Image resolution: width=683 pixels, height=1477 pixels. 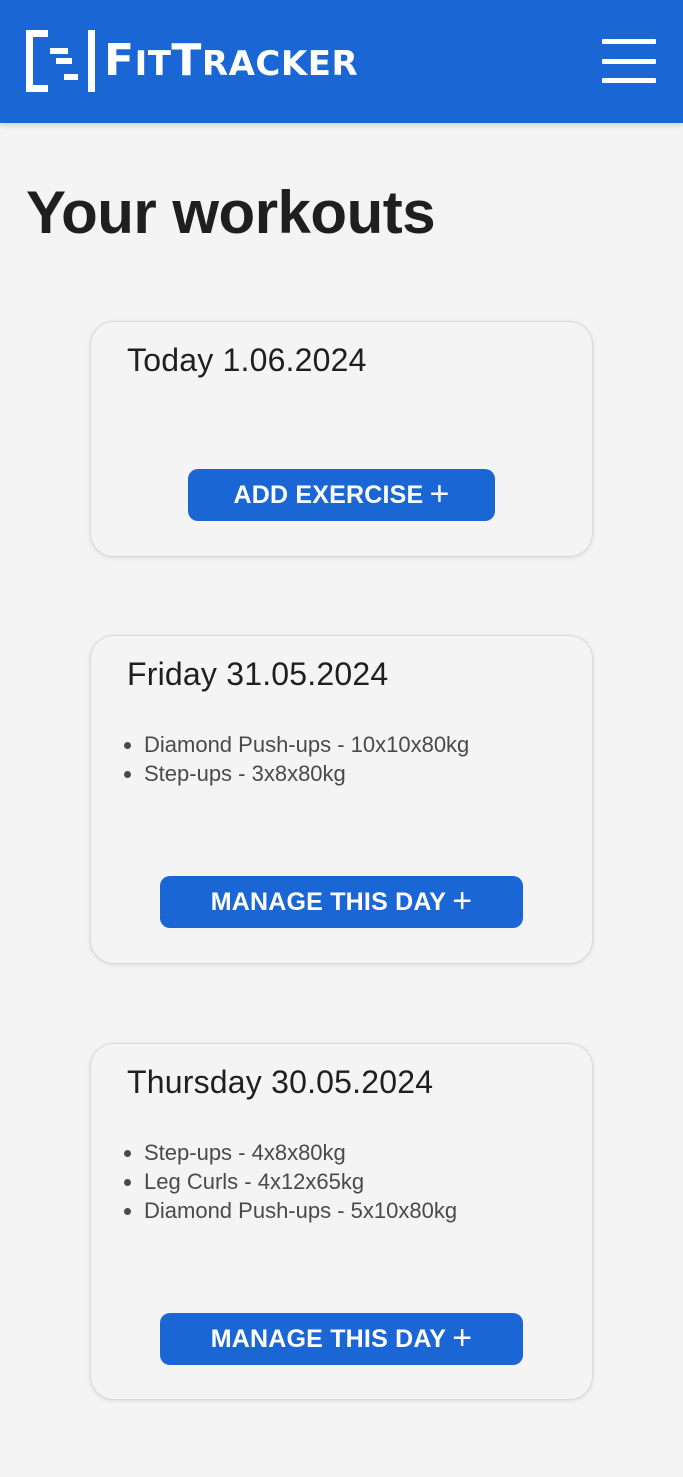 I want to click on list-item: Diamond Push-ups - 5x10x80kg, so click(x=300, y=1210).